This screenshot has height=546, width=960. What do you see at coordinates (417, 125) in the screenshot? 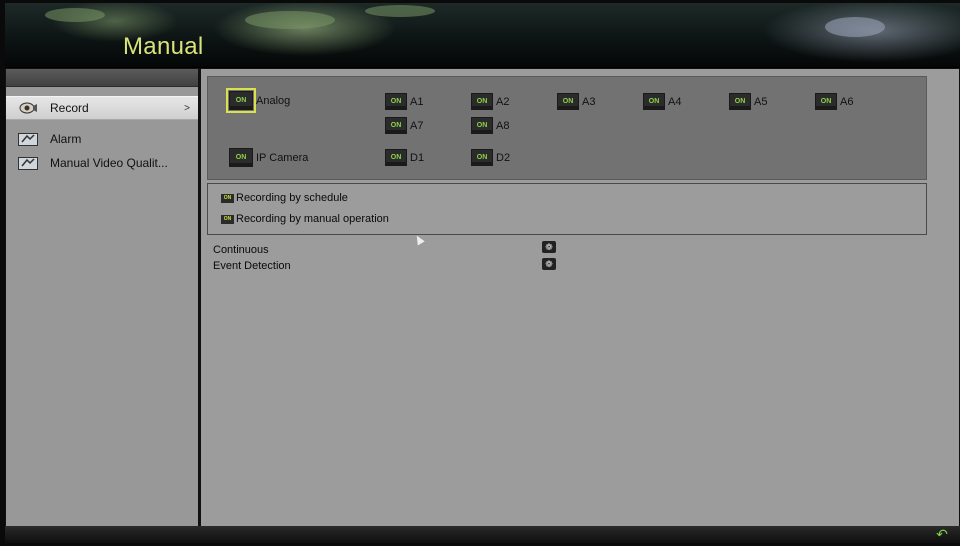
I see `channel-label: A7` at bounding box center [417, 125].